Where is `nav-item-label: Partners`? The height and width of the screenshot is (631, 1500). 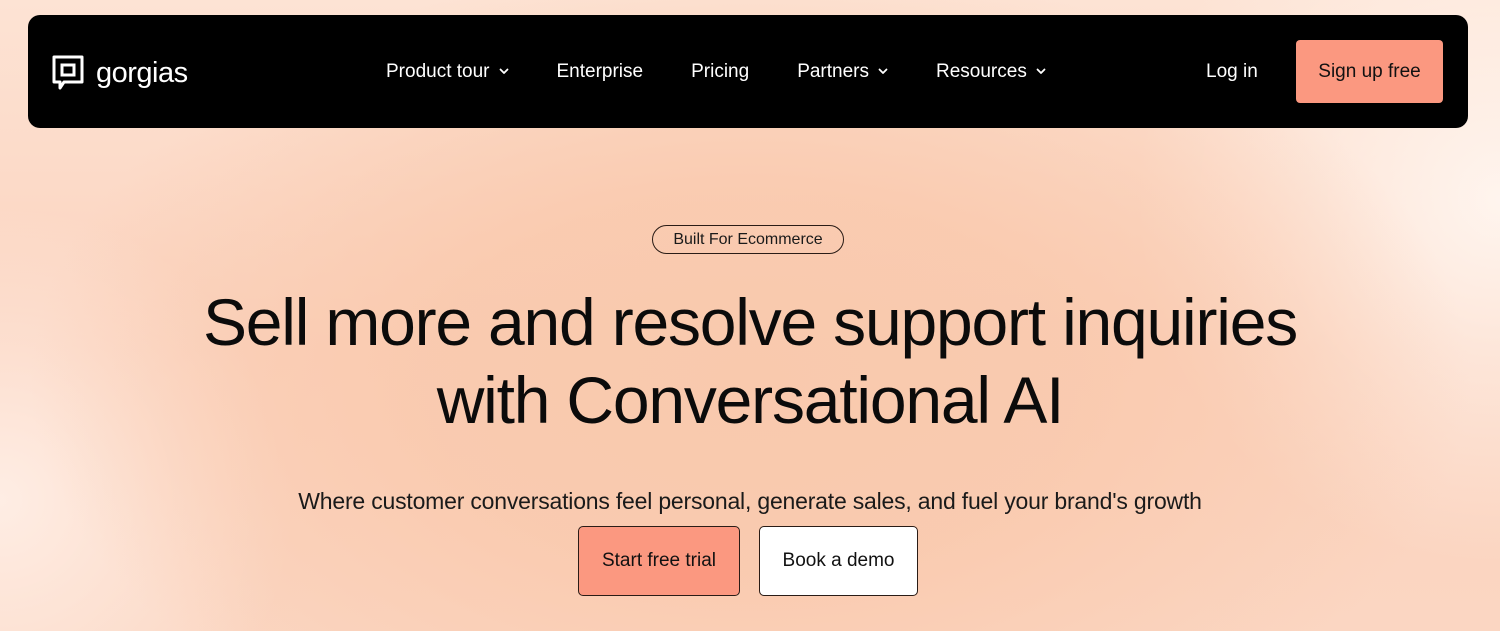 nav-item-label: Partners is located at coordinates (833, 71).